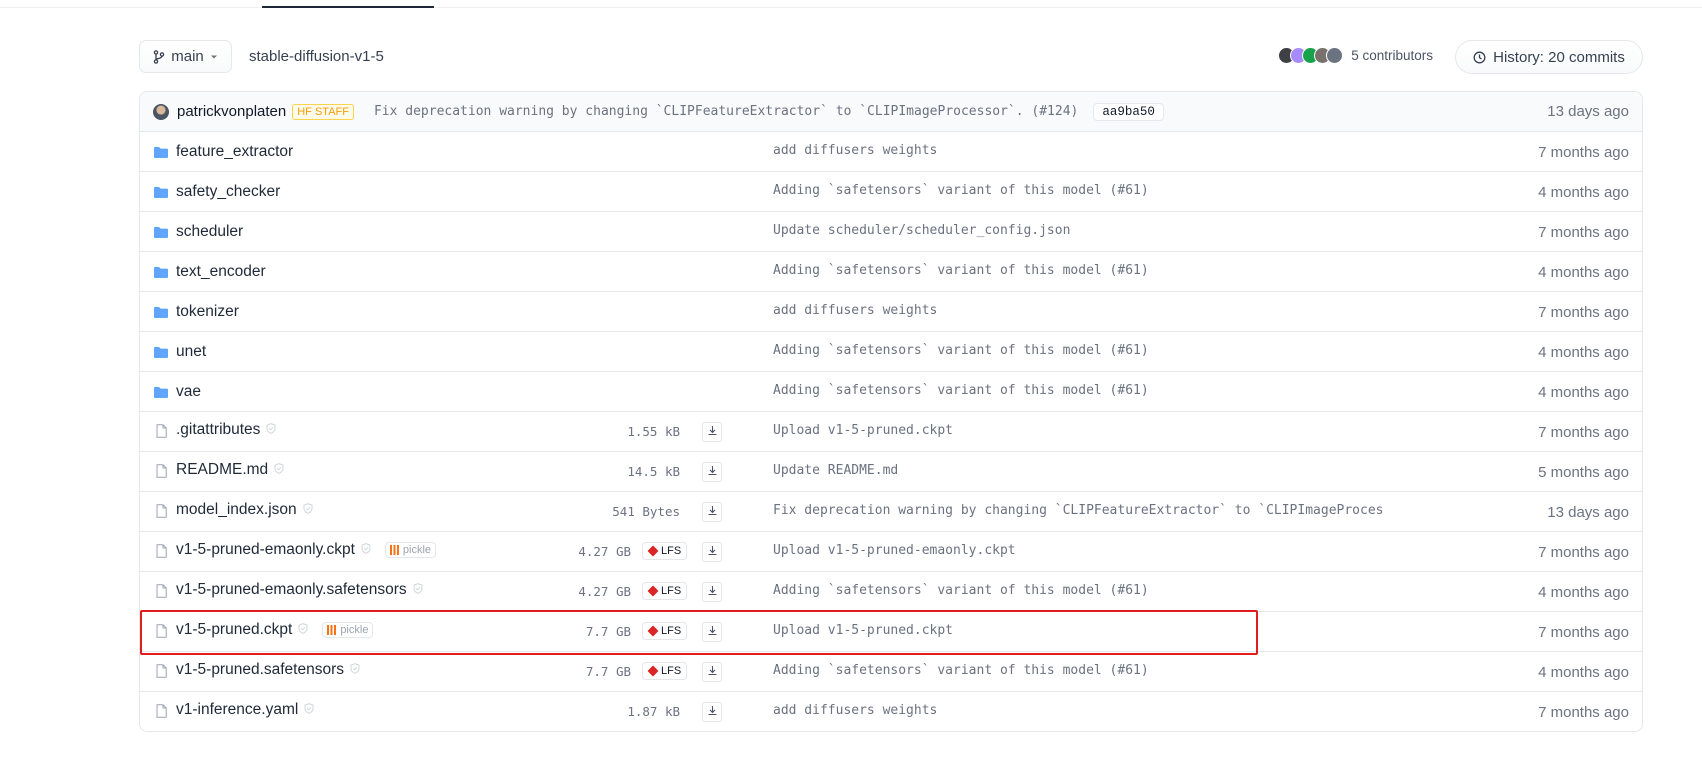  I want to click on commit-message: Update README.md, so click(1078, 470).